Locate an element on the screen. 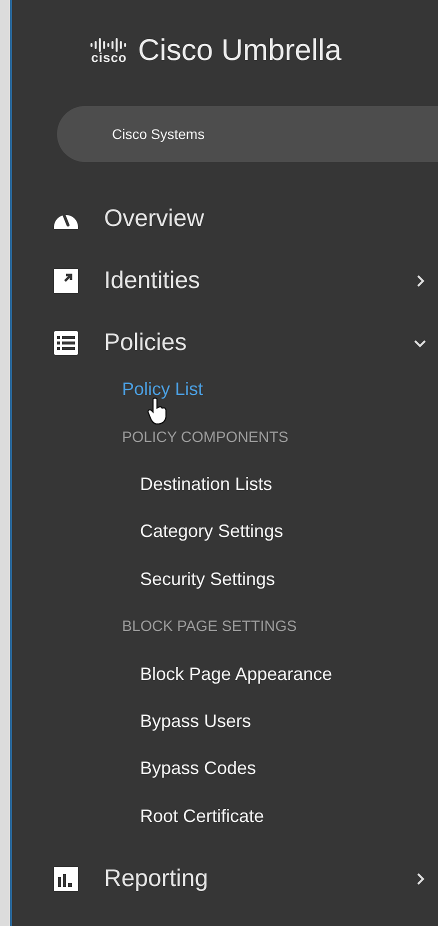 The image size is (438, 926). section-heading: BLOCK PAGE SETTINGS is located at coordinates (209, 627).